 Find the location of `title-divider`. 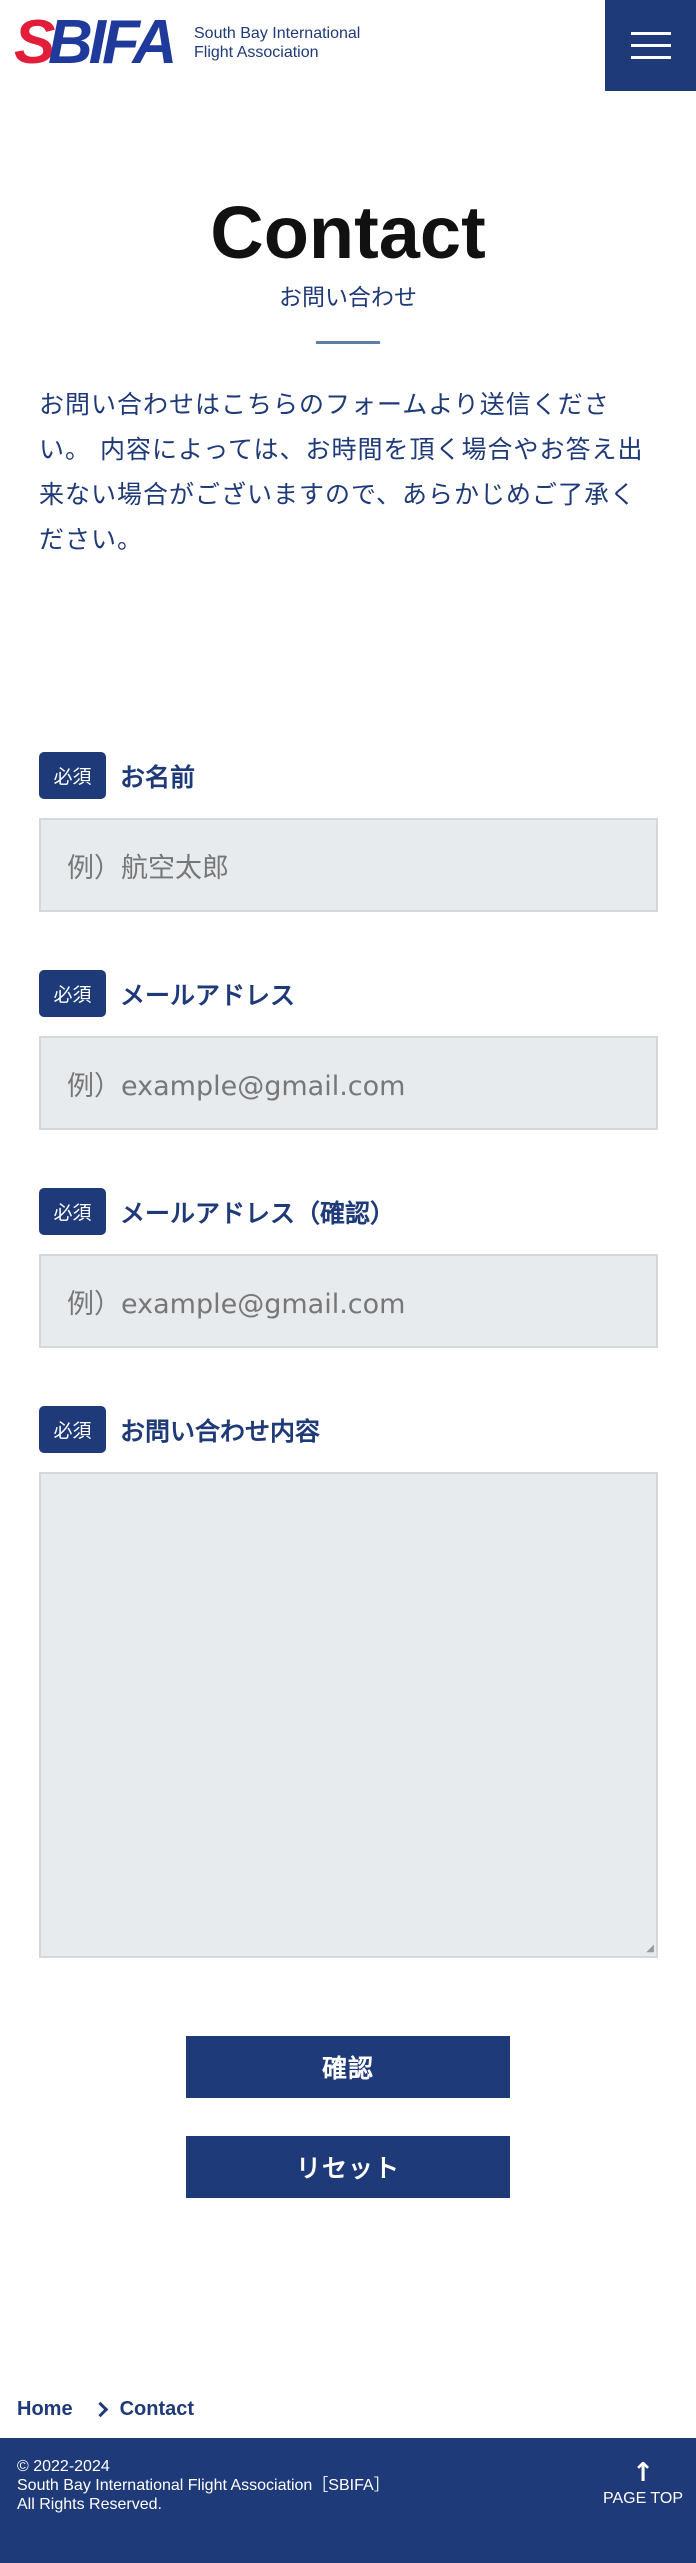

title-divider is located at coordinates (348, 342).